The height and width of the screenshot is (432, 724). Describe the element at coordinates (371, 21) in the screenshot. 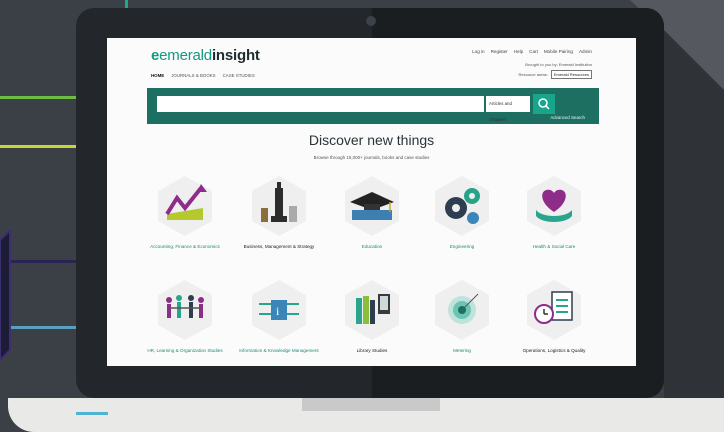

I see `camera-icon` at that location.